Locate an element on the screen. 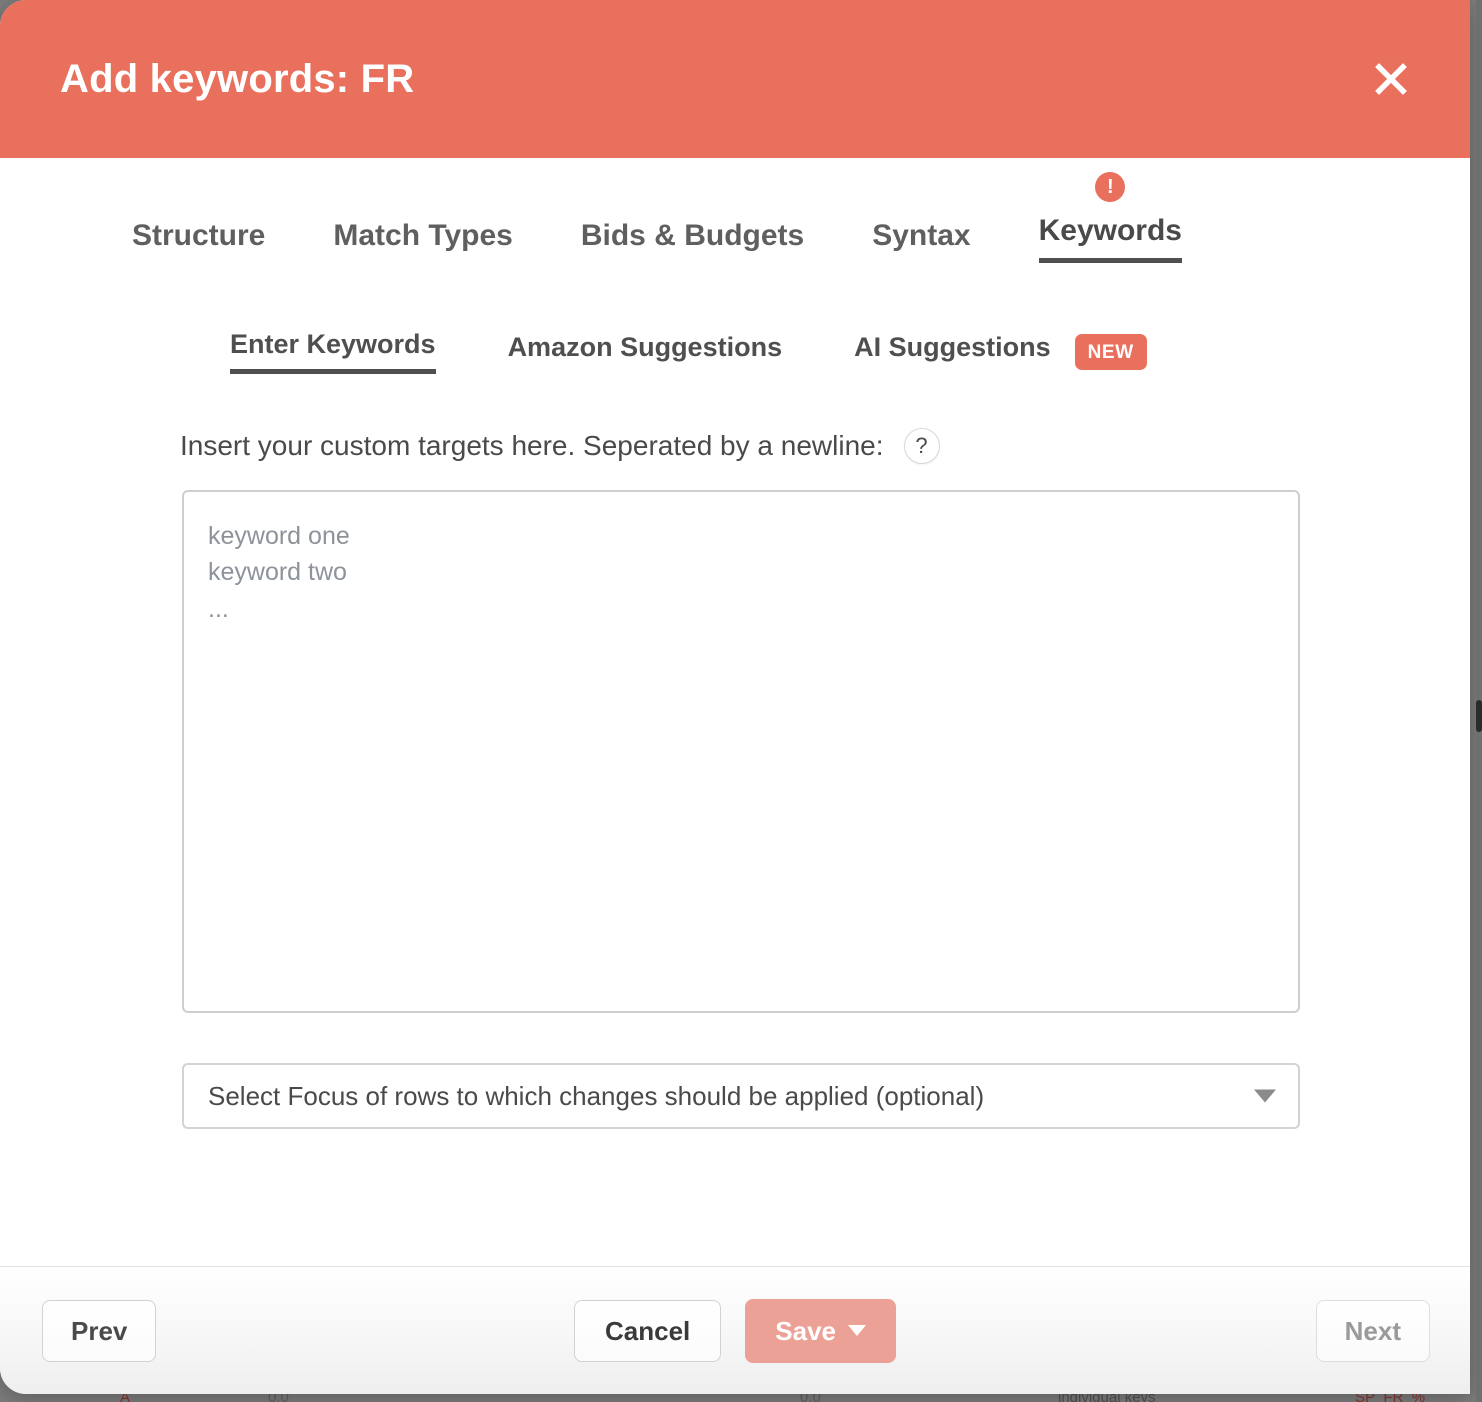  subtab-amazon-suggestions-label: Amazon Suggestions is located at coordinates (645, 346).